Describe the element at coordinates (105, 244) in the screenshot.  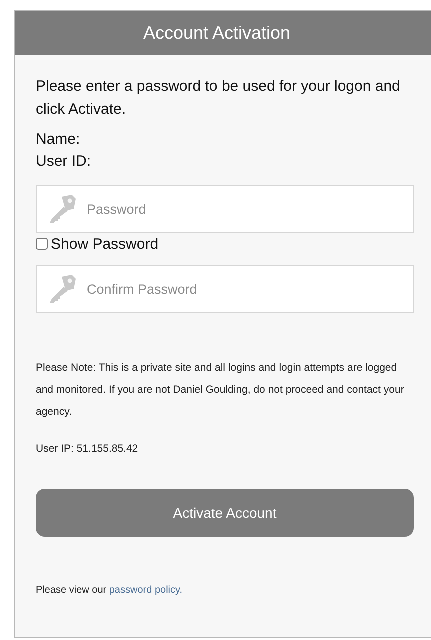
I see `checkbox-label: Show Password` at that location.